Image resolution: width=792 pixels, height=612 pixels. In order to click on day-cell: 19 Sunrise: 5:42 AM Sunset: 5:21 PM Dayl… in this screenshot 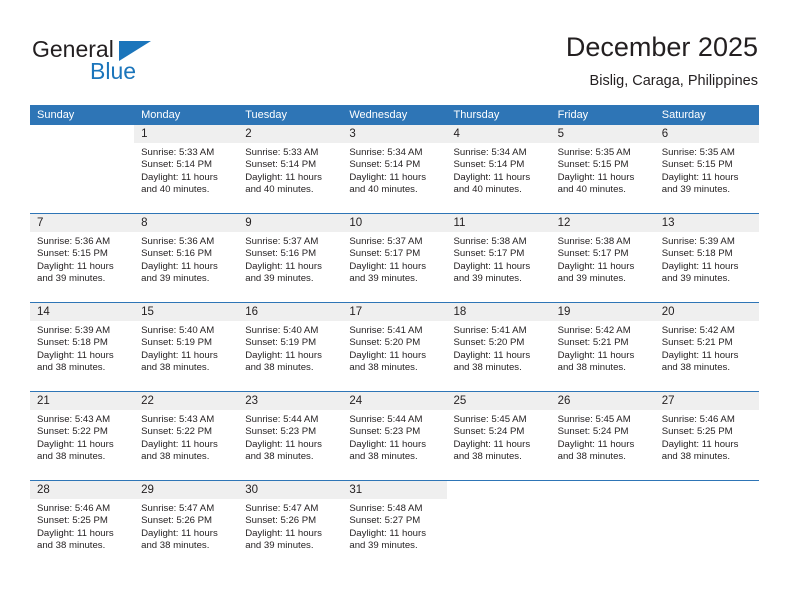, I will do `click(602, 347)`.